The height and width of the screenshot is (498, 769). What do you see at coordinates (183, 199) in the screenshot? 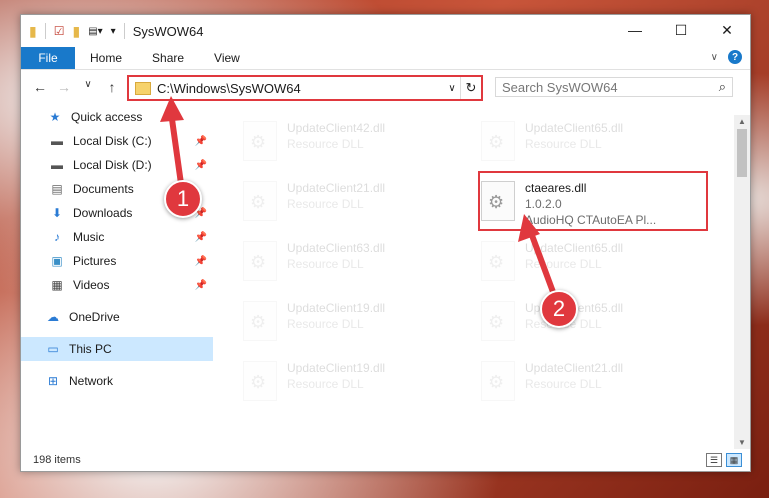
I see `step-badge-1: 1` at bounding box center [183, 199].